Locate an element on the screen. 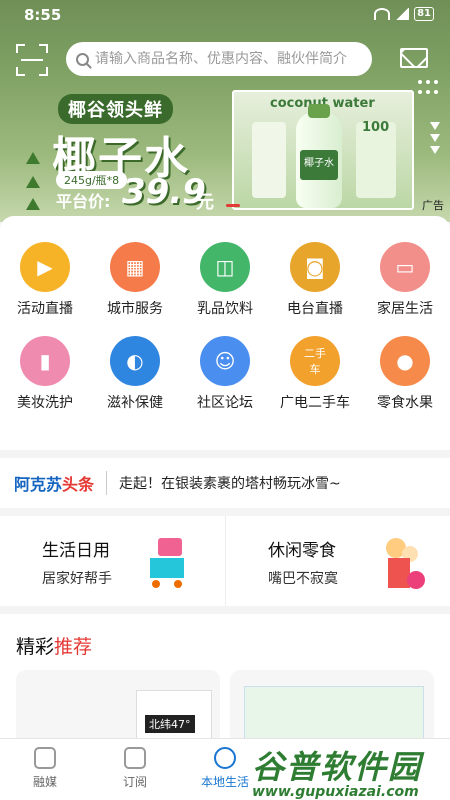 This screenshot has height=800, width=450. second-hand-car-icon: 二手车 is located at coordinates (315, 361).